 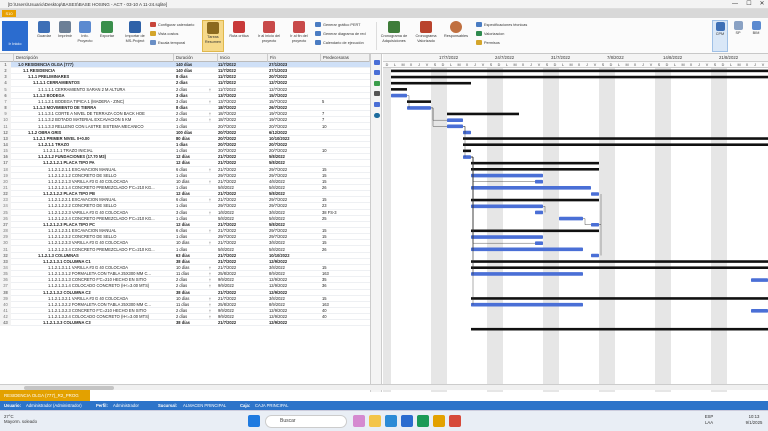 What do you see at coordinates (85, 36) in the screenshot?
I see `project-info-button: Info. Proyecto` at bounding box center [85, 36].